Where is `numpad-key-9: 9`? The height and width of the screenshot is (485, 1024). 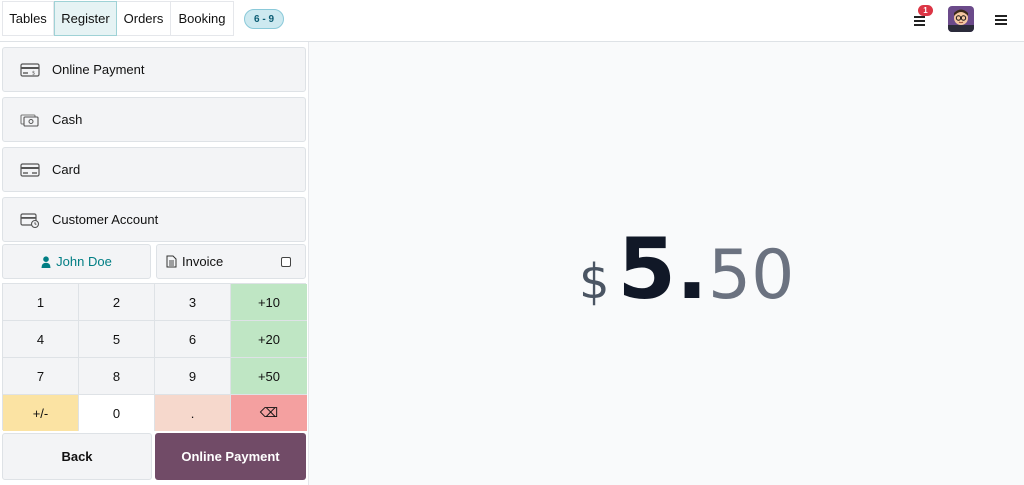
numpad-key-9: 9 is located at coordinates (193, 376).